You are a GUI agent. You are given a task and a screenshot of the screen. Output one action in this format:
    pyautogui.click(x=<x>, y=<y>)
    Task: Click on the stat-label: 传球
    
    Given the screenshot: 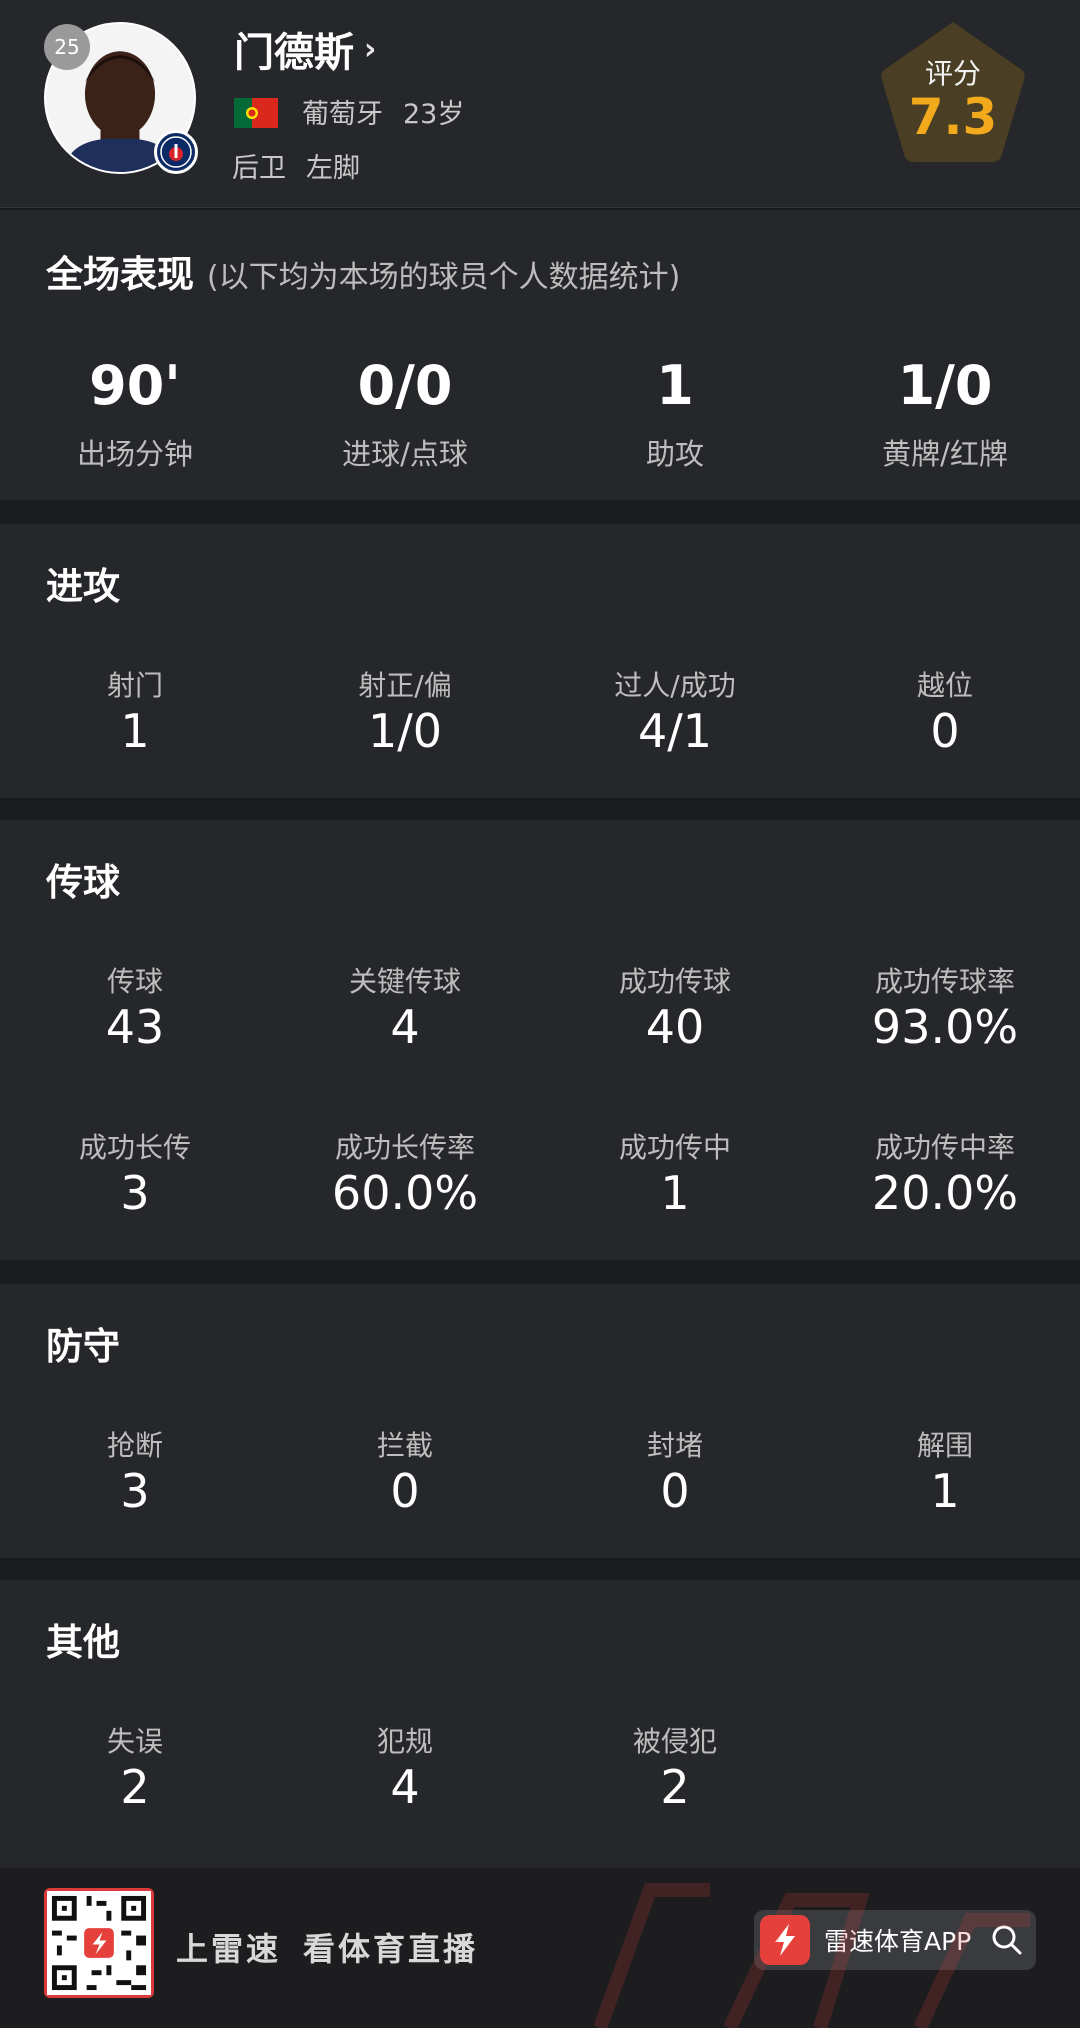 What is the action you would take?
    pyautogui.click(x=134, y=981)
    